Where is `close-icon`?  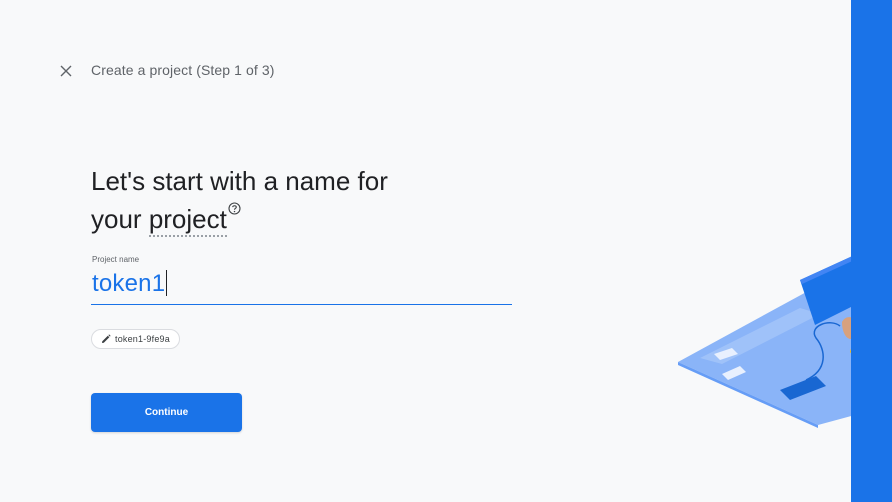
close-icon is located at coordinates (66, 71).